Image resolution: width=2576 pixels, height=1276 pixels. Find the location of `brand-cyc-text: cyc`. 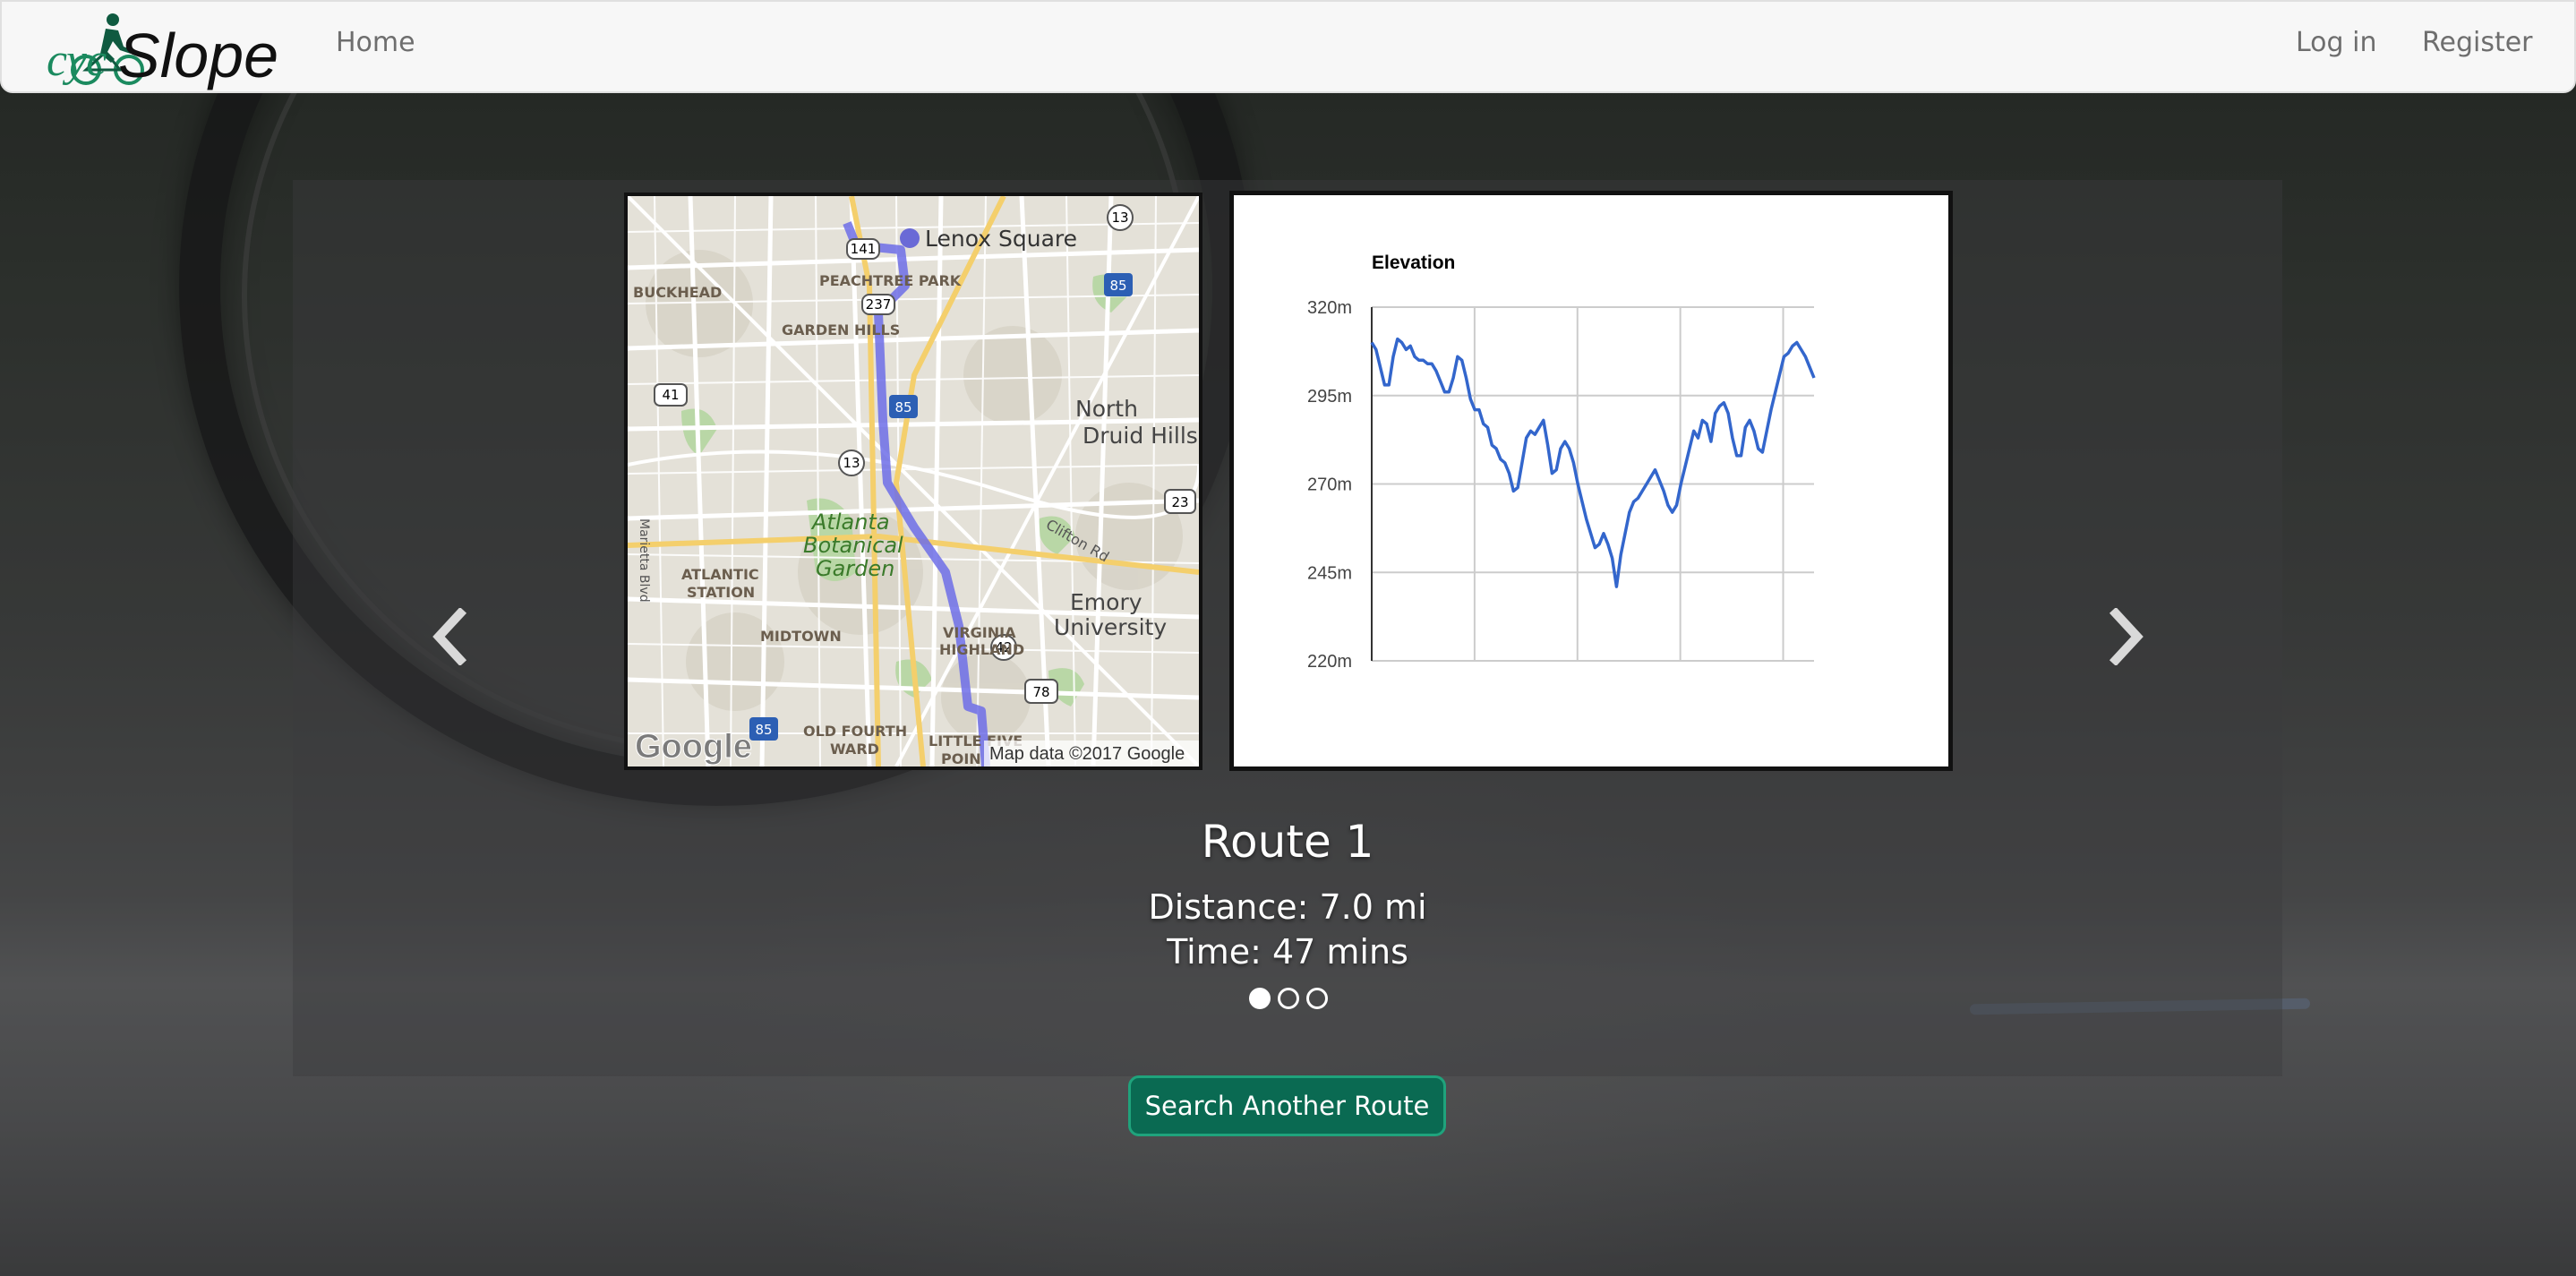

brand-cyc-text: cyc is located at coordinates (77, 60).